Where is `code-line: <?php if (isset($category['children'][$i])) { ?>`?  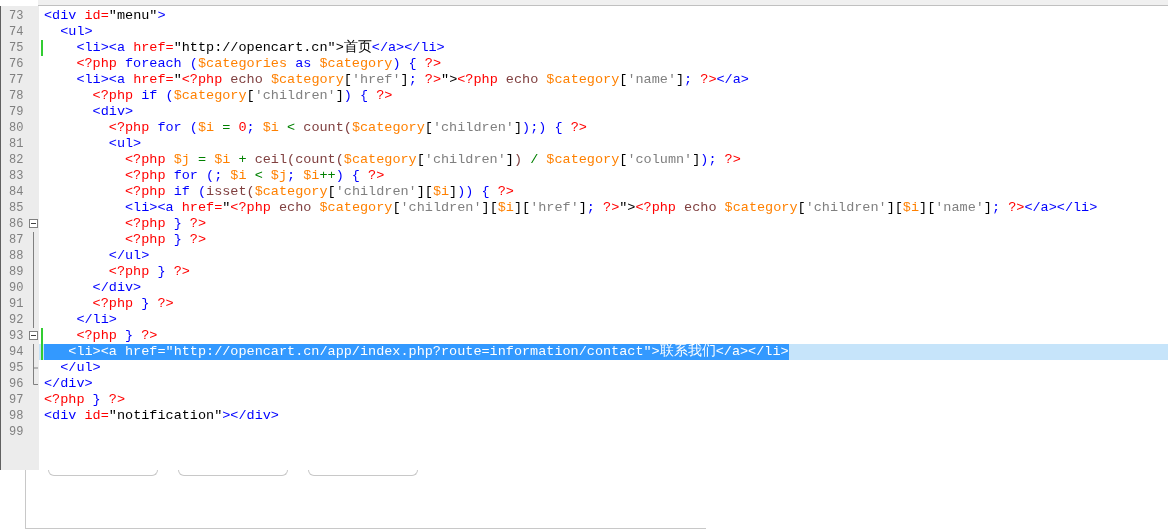 code-line: <?php if (isset($category['children'][$i])) { ?> is located at coordinates (319, 192).